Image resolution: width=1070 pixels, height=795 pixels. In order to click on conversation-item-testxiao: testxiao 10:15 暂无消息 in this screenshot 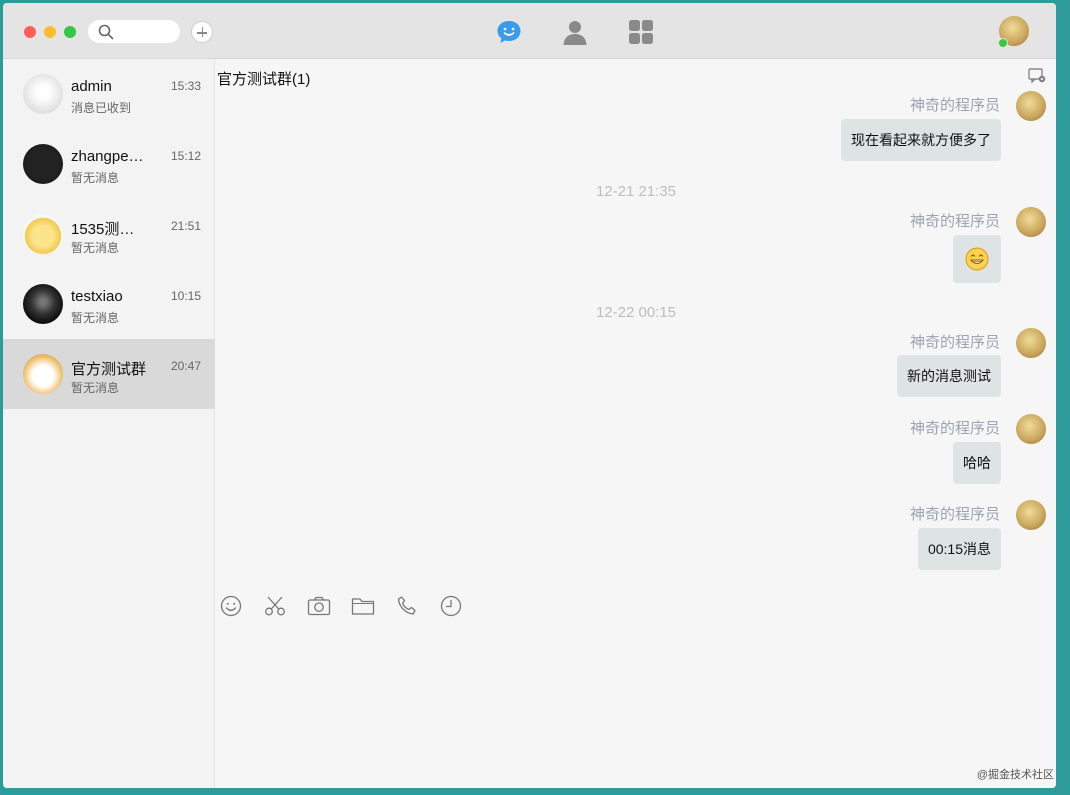, I will do `click(109, 304)`.